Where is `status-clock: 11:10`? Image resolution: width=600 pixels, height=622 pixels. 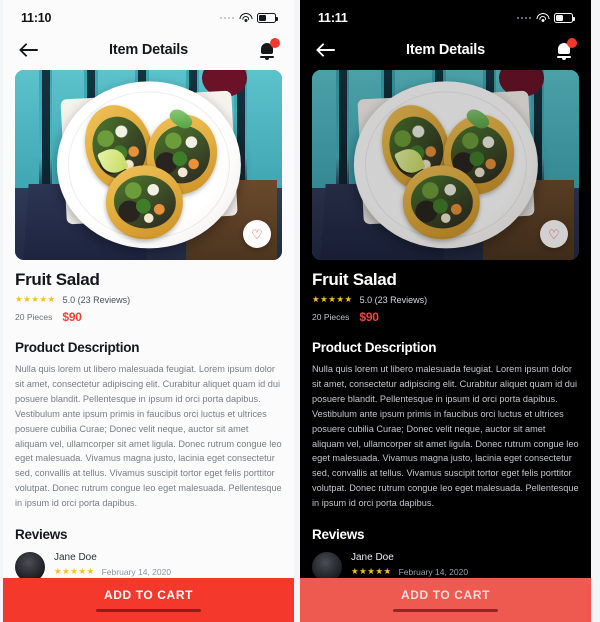 status-clock: 11:10 is located at coordinates (36, 18).